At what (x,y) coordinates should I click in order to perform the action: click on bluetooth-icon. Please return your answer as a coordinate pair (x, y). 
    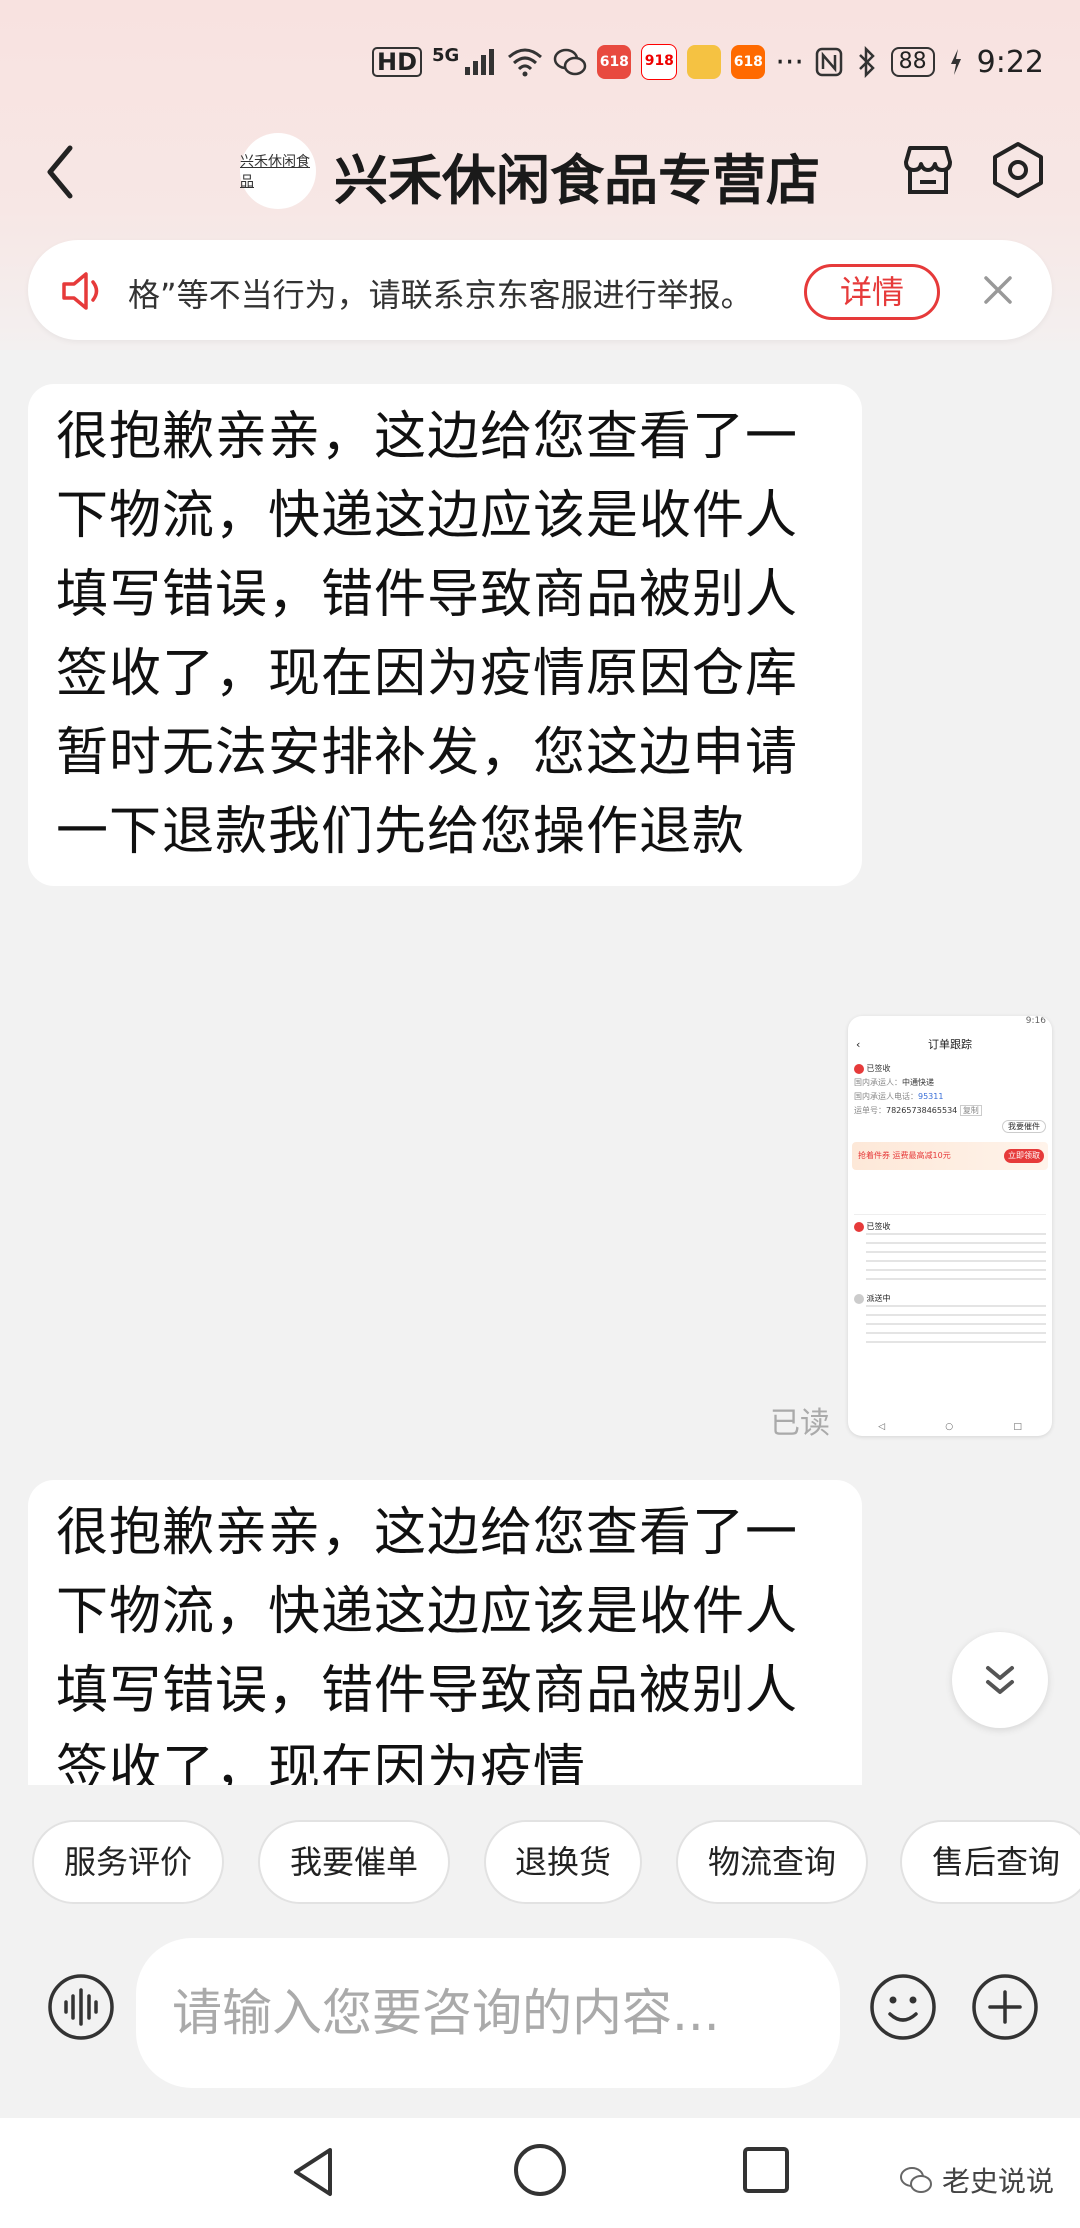
    Looking at the image, I should click on (866, 62).